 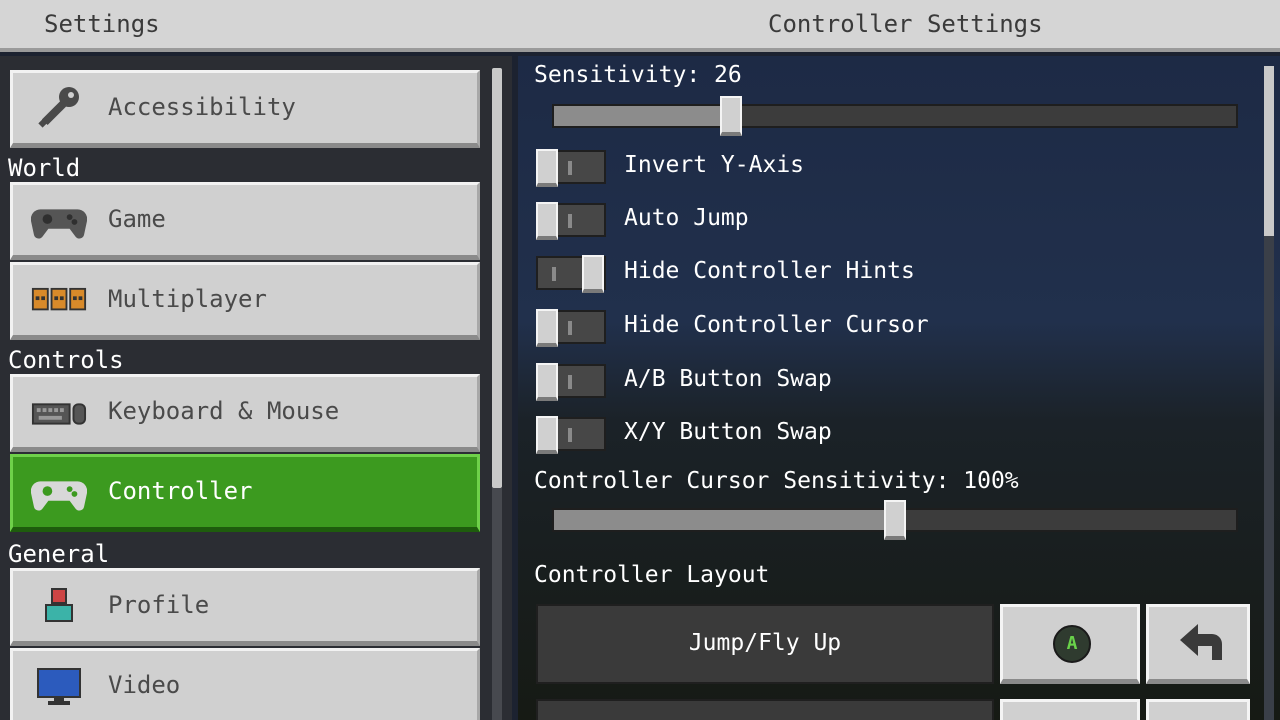 I want to click on sidebar-item-label: Keyboard & Mouse, so click(x=224, y=411).